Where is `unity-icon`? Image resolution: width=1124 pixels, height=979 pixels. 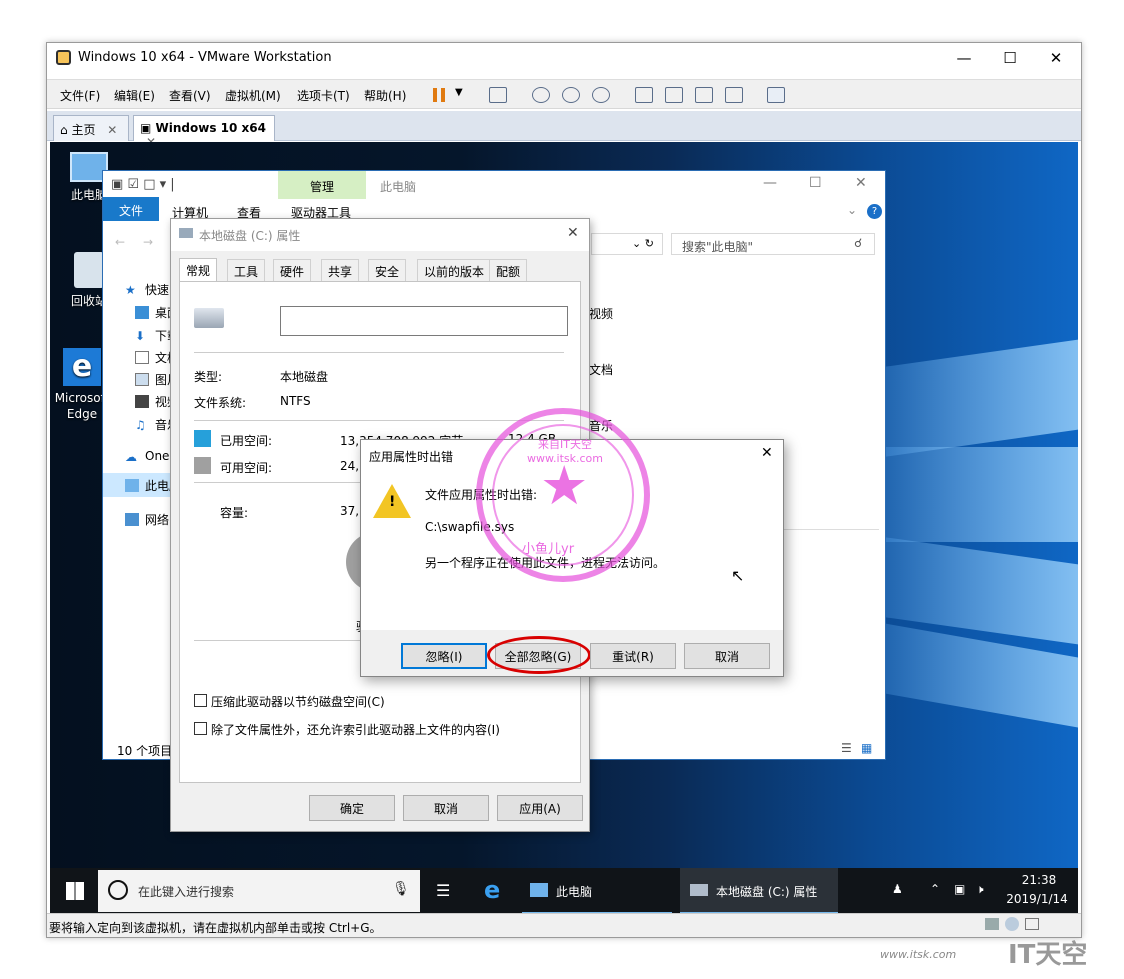 unity-icon is located at coordinates (734, 95).